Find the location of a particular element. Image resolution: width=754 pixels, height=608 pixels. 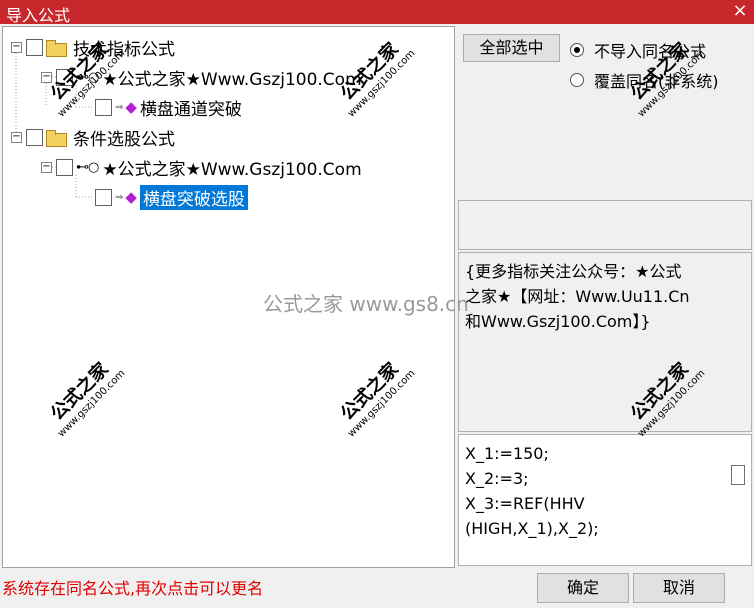

close-icon: × is located at coordinates (740, 11).